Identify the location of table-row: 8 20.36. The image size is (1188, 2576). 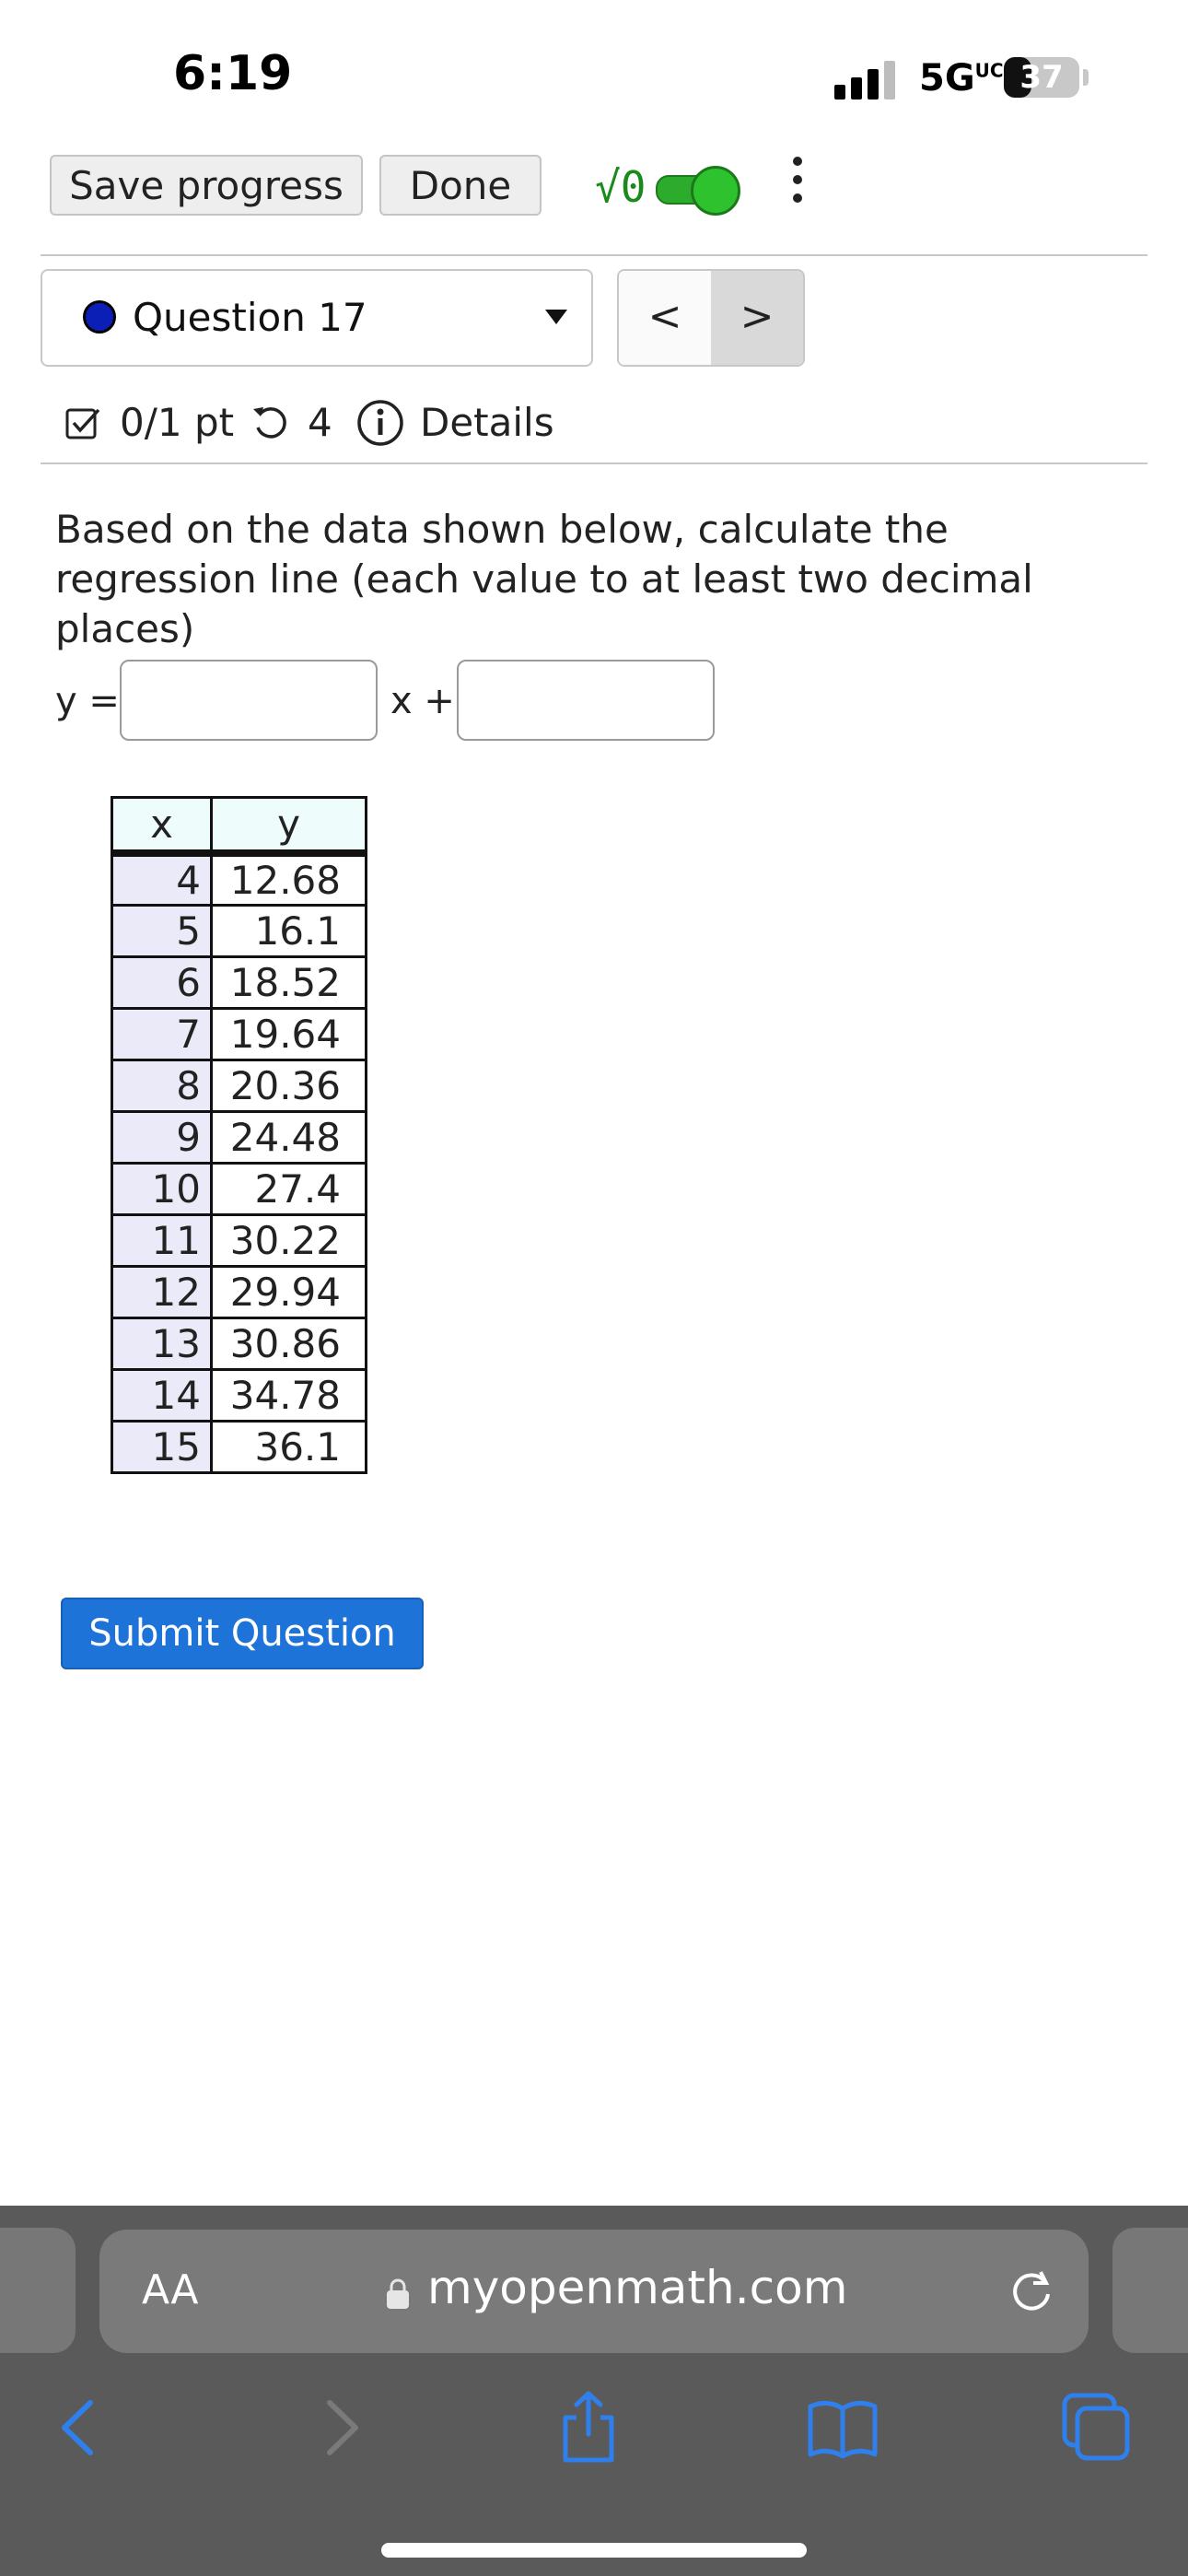
(239, 1085).